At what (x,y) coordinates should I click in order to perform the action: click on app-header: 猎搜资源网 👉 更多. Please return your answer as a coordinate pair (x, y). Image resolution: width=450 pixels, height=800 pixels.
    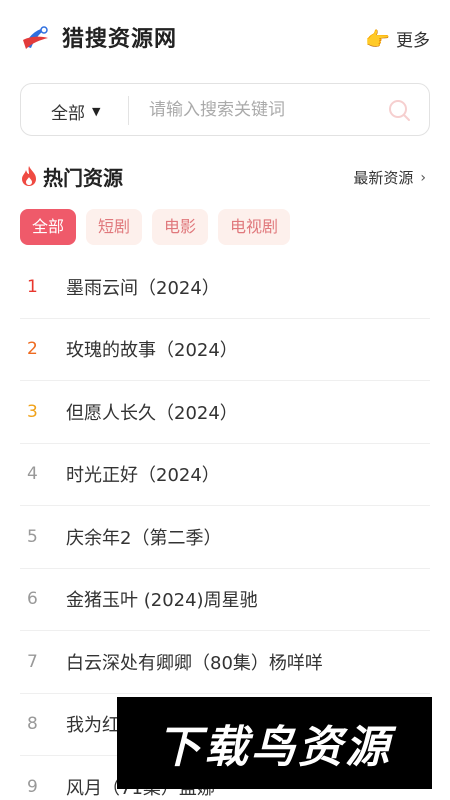
    Looking at the image, I should click on (225, 38).